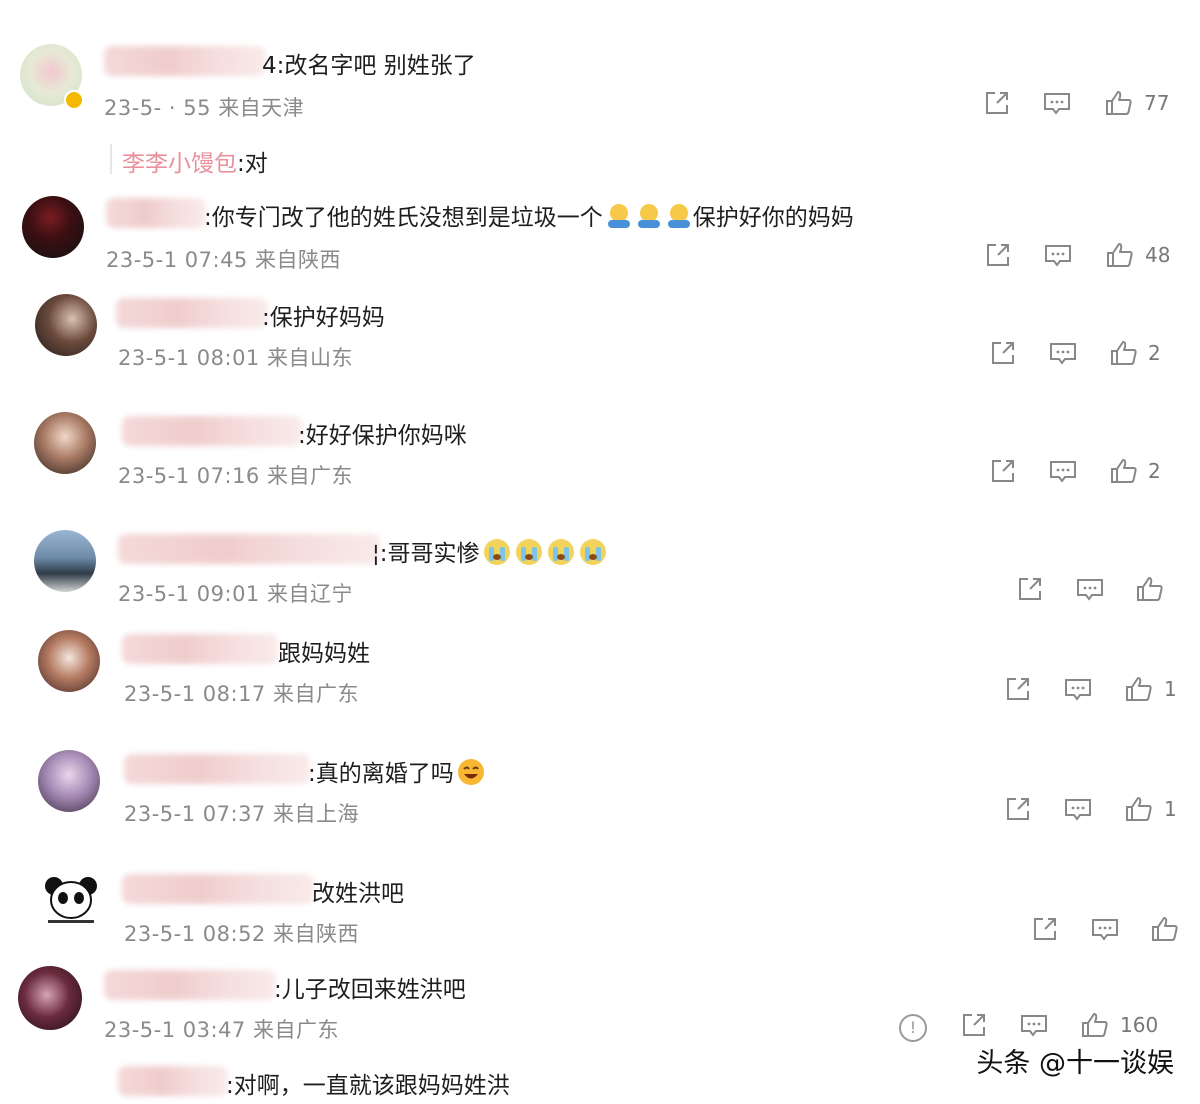 Image resolution: width=1200 pixels, height=1104 pixels. What do you see at coordinates (323, 318) in the screenshot?
I see `comment-text: :保护好妈妈` at bounding box center [323, 318].